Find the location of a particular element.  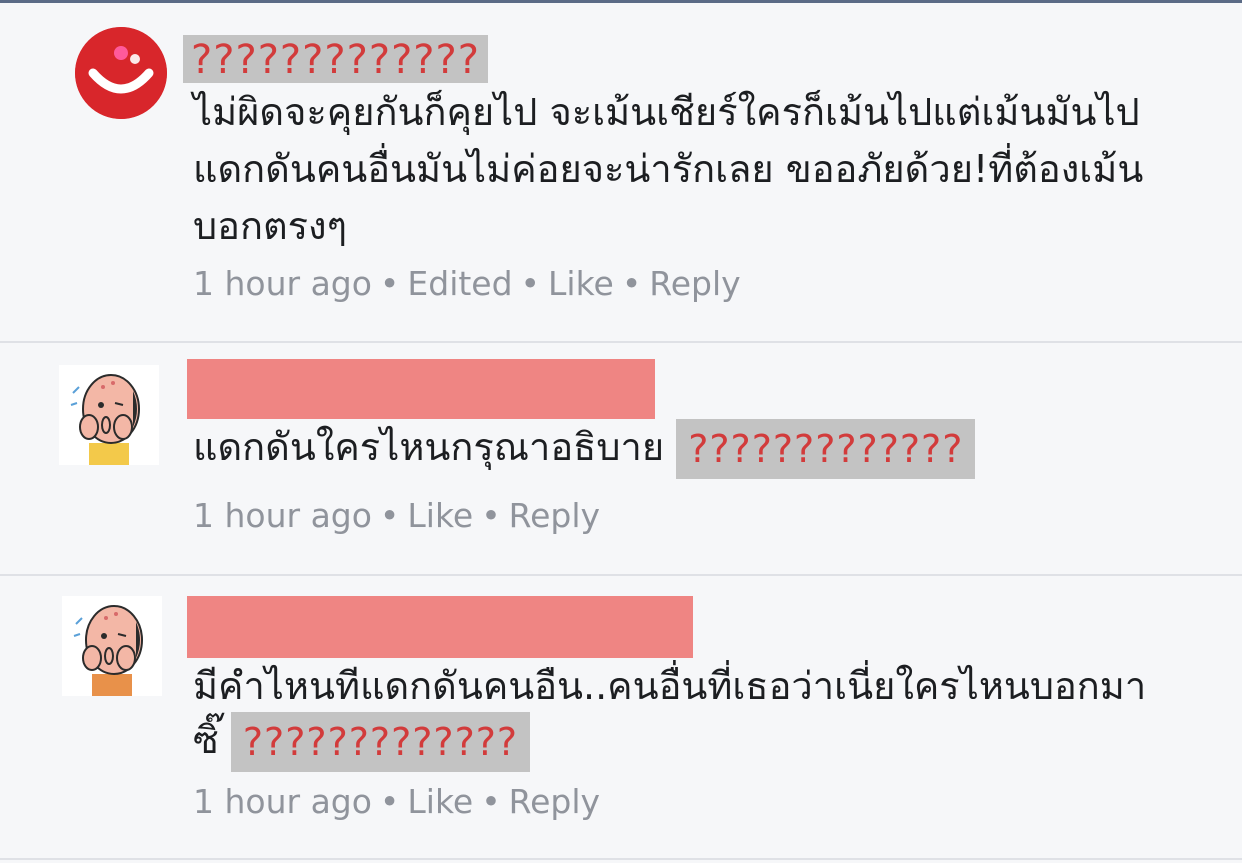

comment-text-line: ซิ๊ ????????????? is located at coordinates (362, 742).